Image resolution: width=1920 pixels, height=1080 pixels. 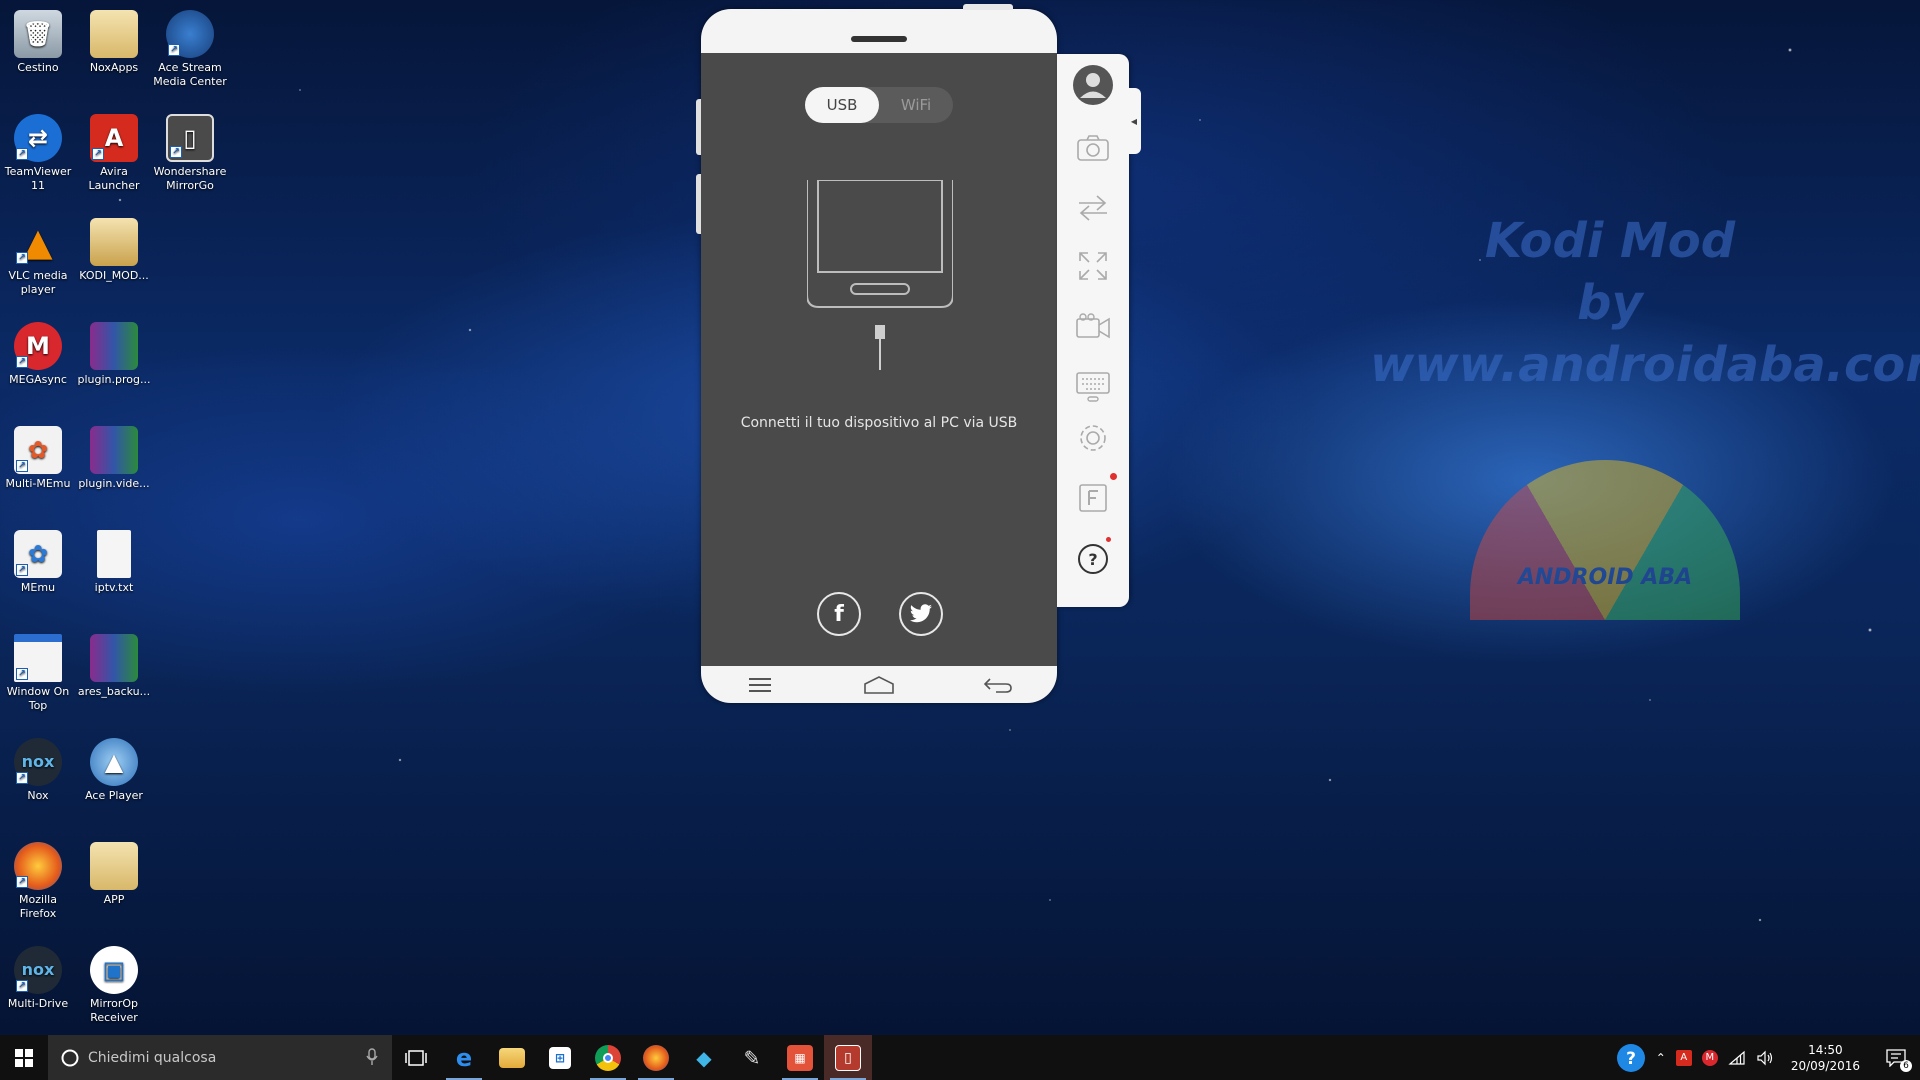 I want to click on avatar-icon, so click(x=1093, y=85).